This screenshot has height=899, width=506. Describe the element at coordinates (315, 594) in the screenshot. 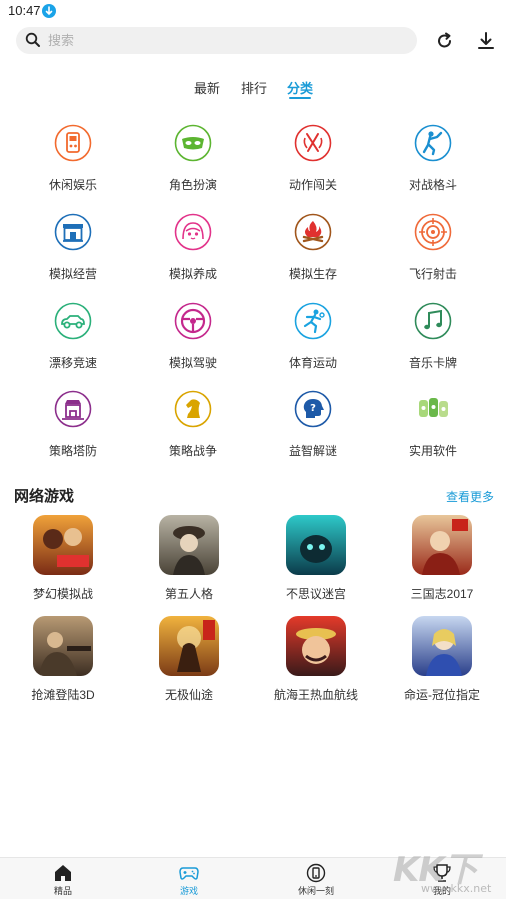

I see `game-name: 不思议迷宫` at that location.